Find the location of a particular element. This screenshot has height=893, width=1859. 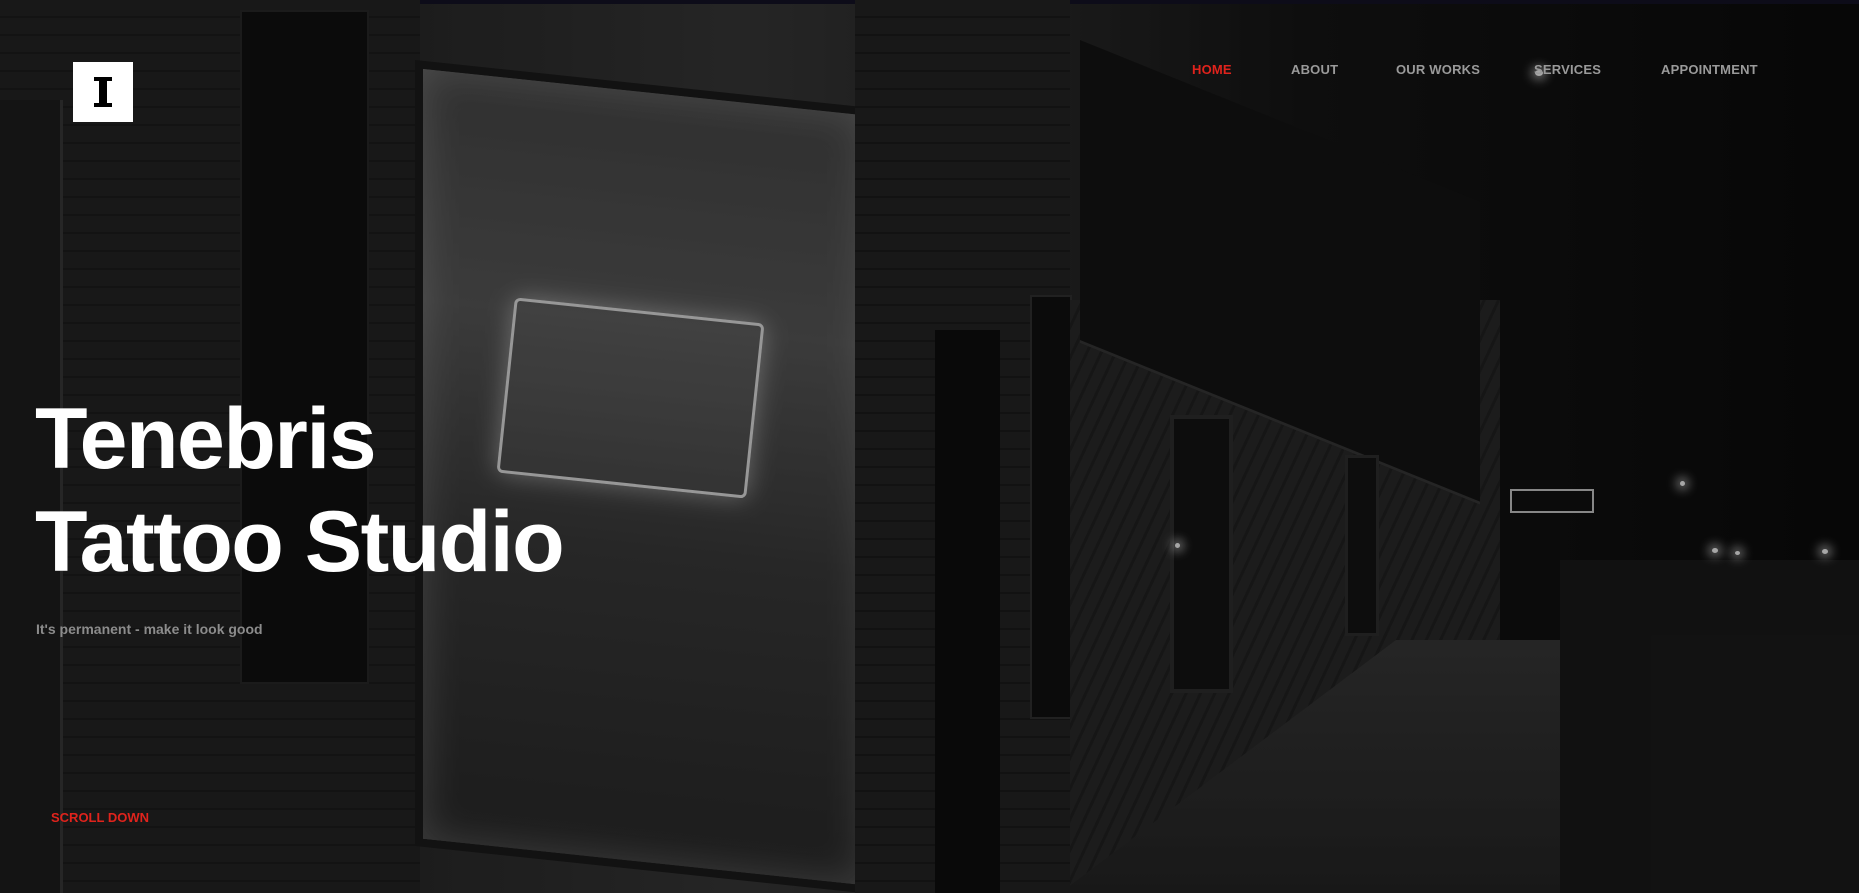

nav-item-services: SERVICES is located at coordinates (1567, 69).